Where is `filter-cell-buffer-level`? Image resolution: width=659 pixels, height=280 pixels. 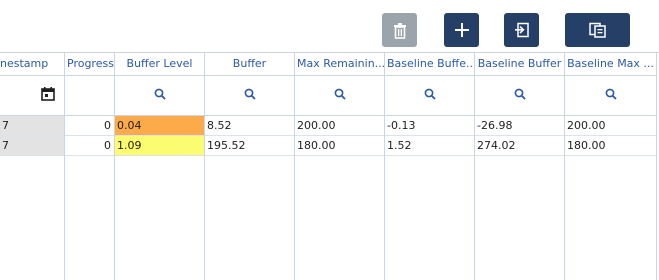 filter-cell-buffer-level is located at coordinates (159, 96).